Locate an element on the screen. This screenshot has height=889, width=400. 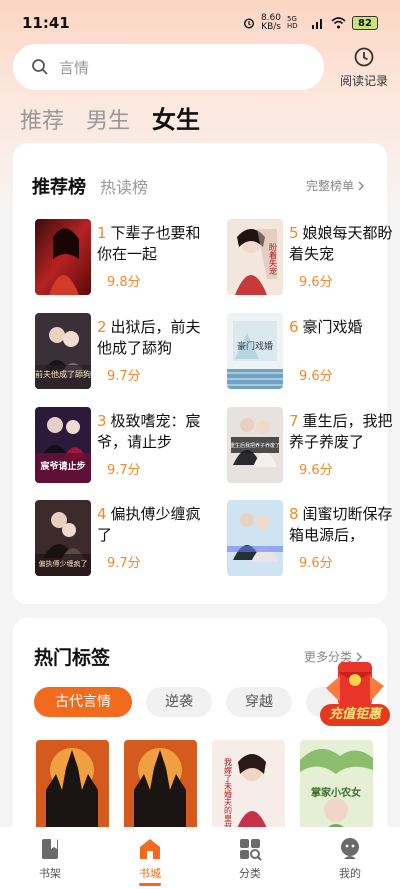
nav-profile: 我的 is located at coordinates (350, 859).